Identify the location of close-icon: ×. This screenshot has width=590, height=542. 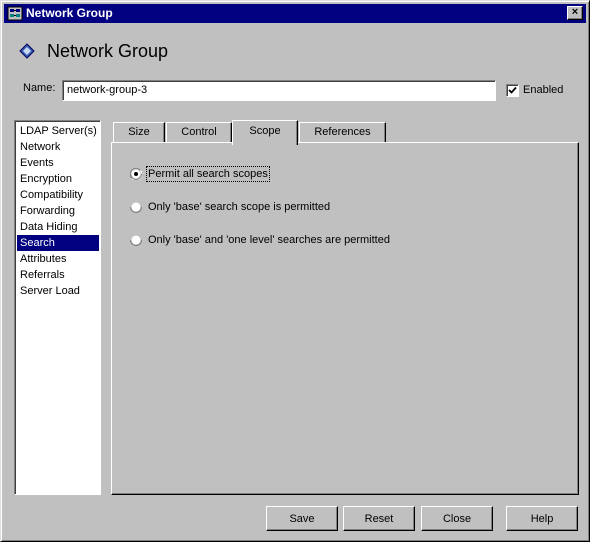
(575, 12).